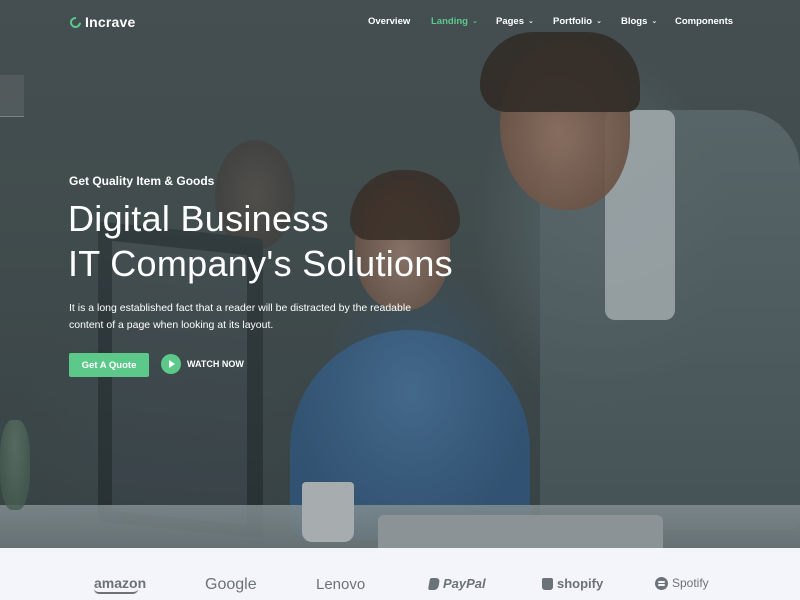 This screenshot has height=600, width=800. I want to click on amazon-smile-icon, so click(116, 591).